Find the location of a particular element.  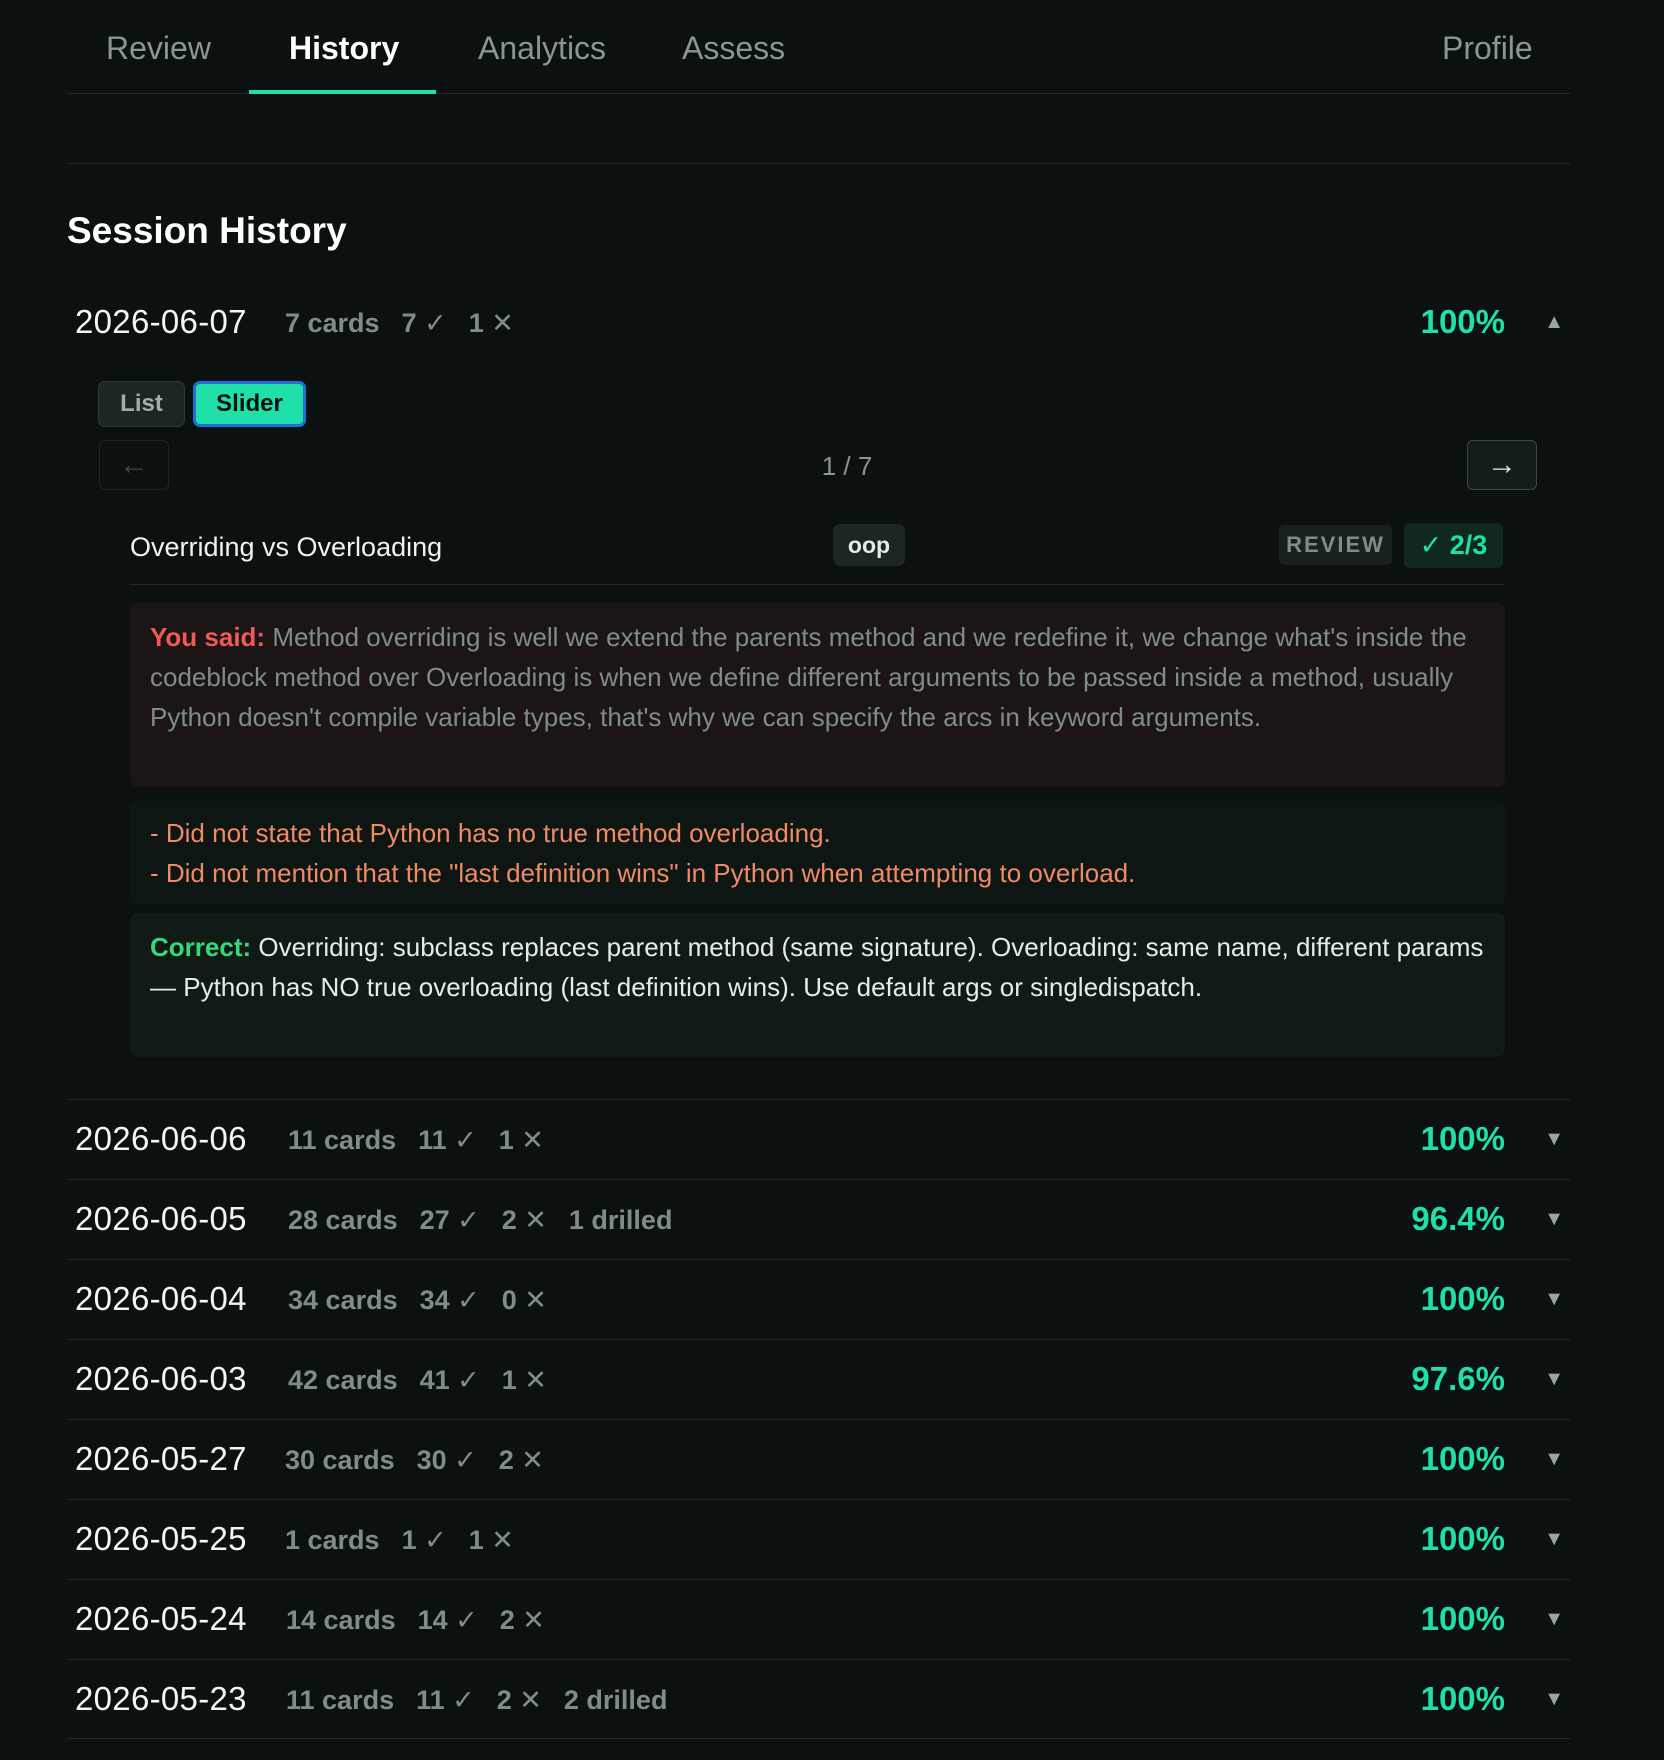

session-card-count: 42 cards is located at coordinates (343, 1380).